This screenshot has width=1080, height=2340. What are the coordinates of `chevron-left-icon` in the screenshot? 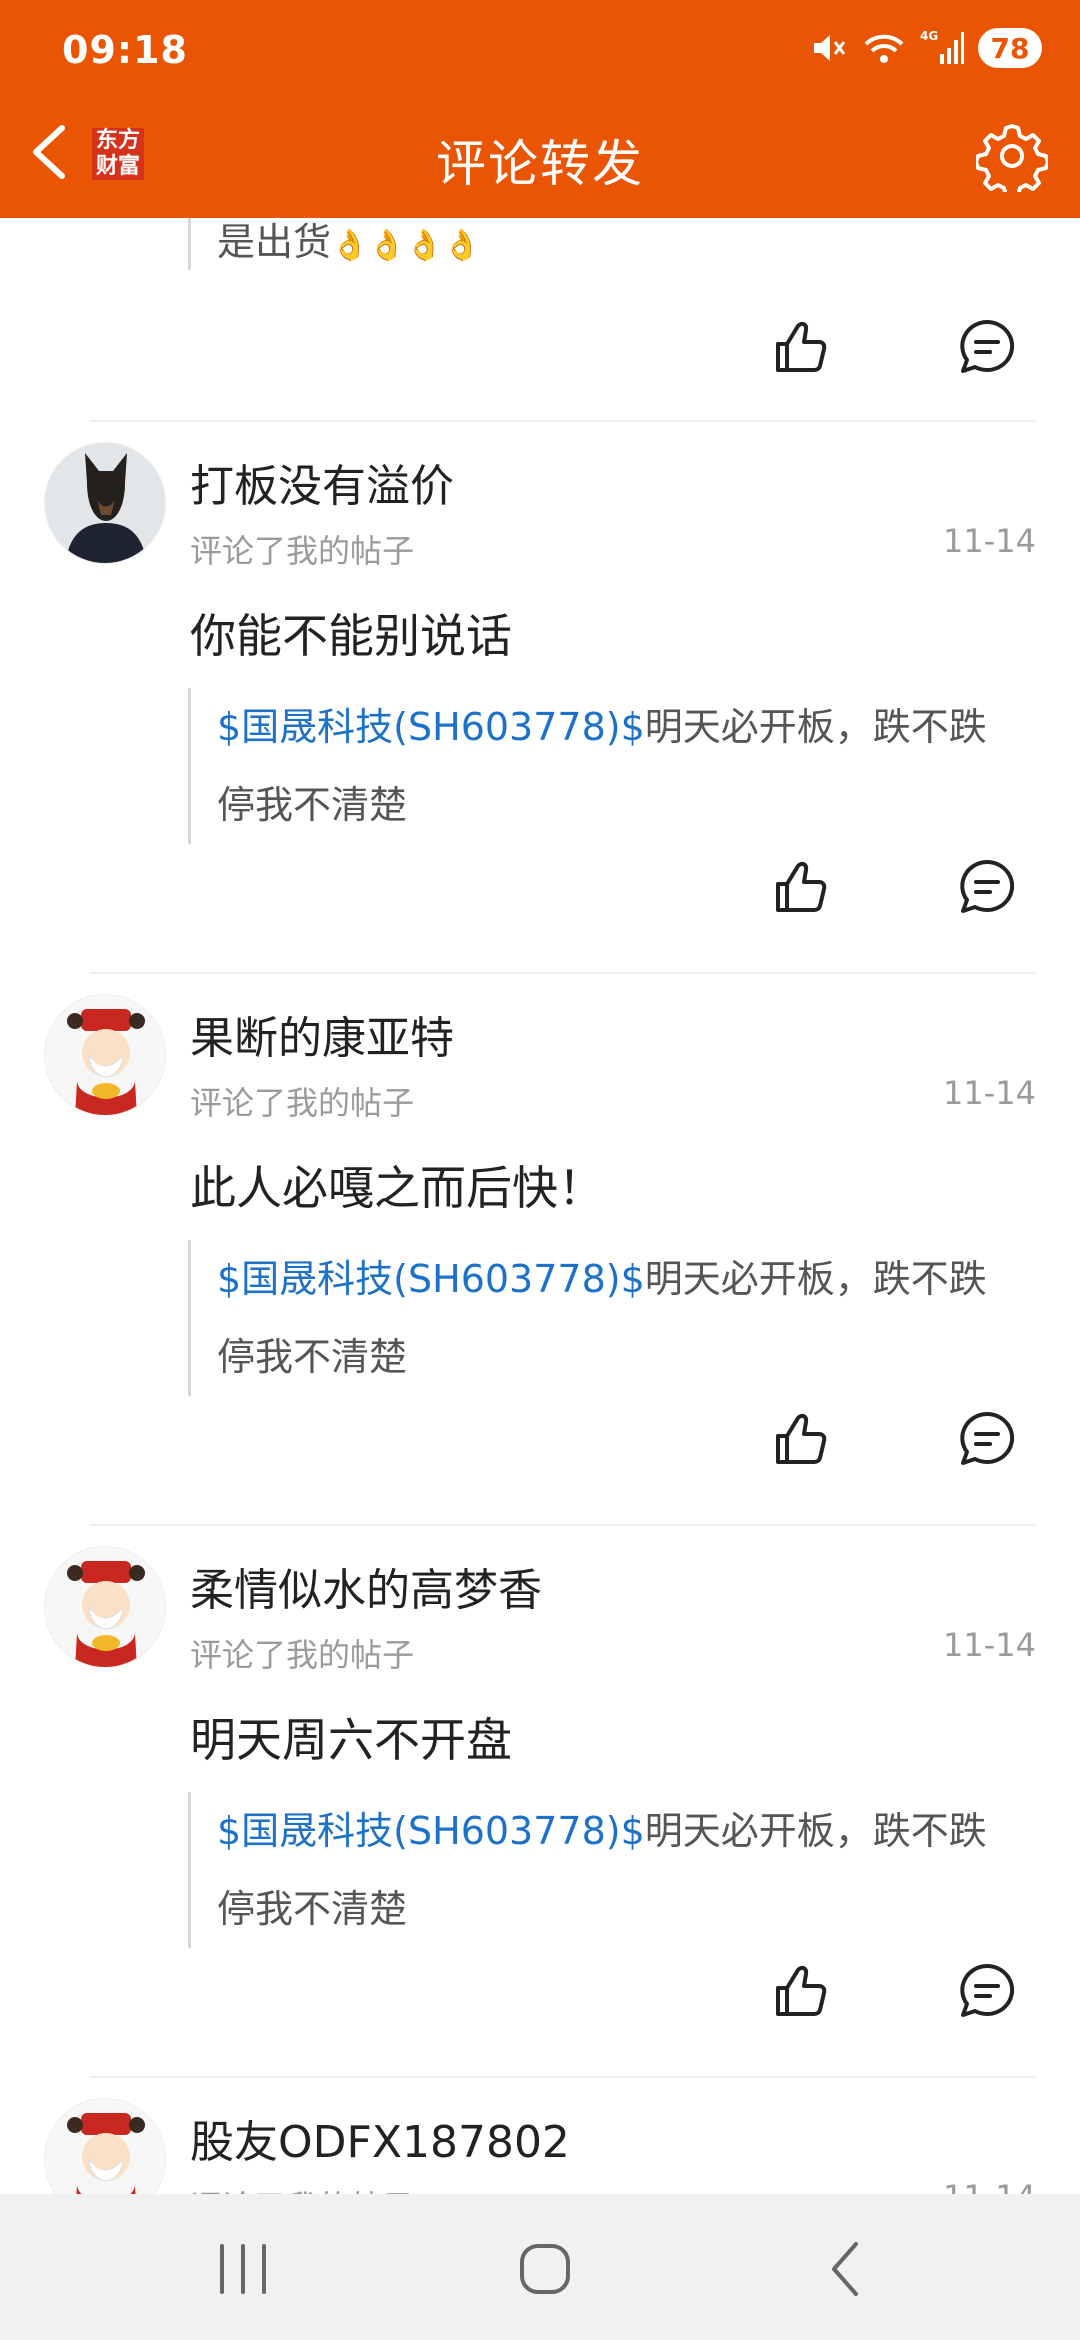 It's located at (845, 2269).